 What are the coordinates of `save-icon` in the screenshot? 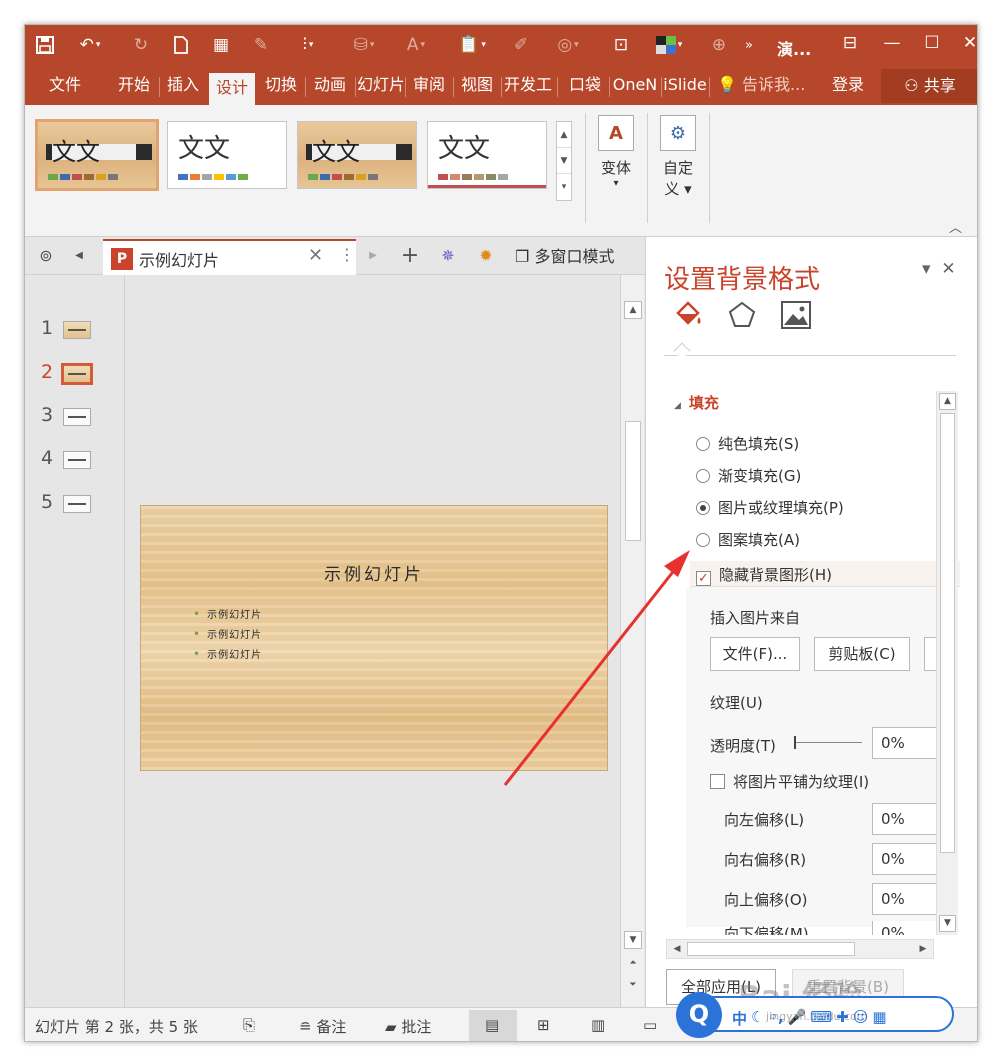 It's located at (45, 45).